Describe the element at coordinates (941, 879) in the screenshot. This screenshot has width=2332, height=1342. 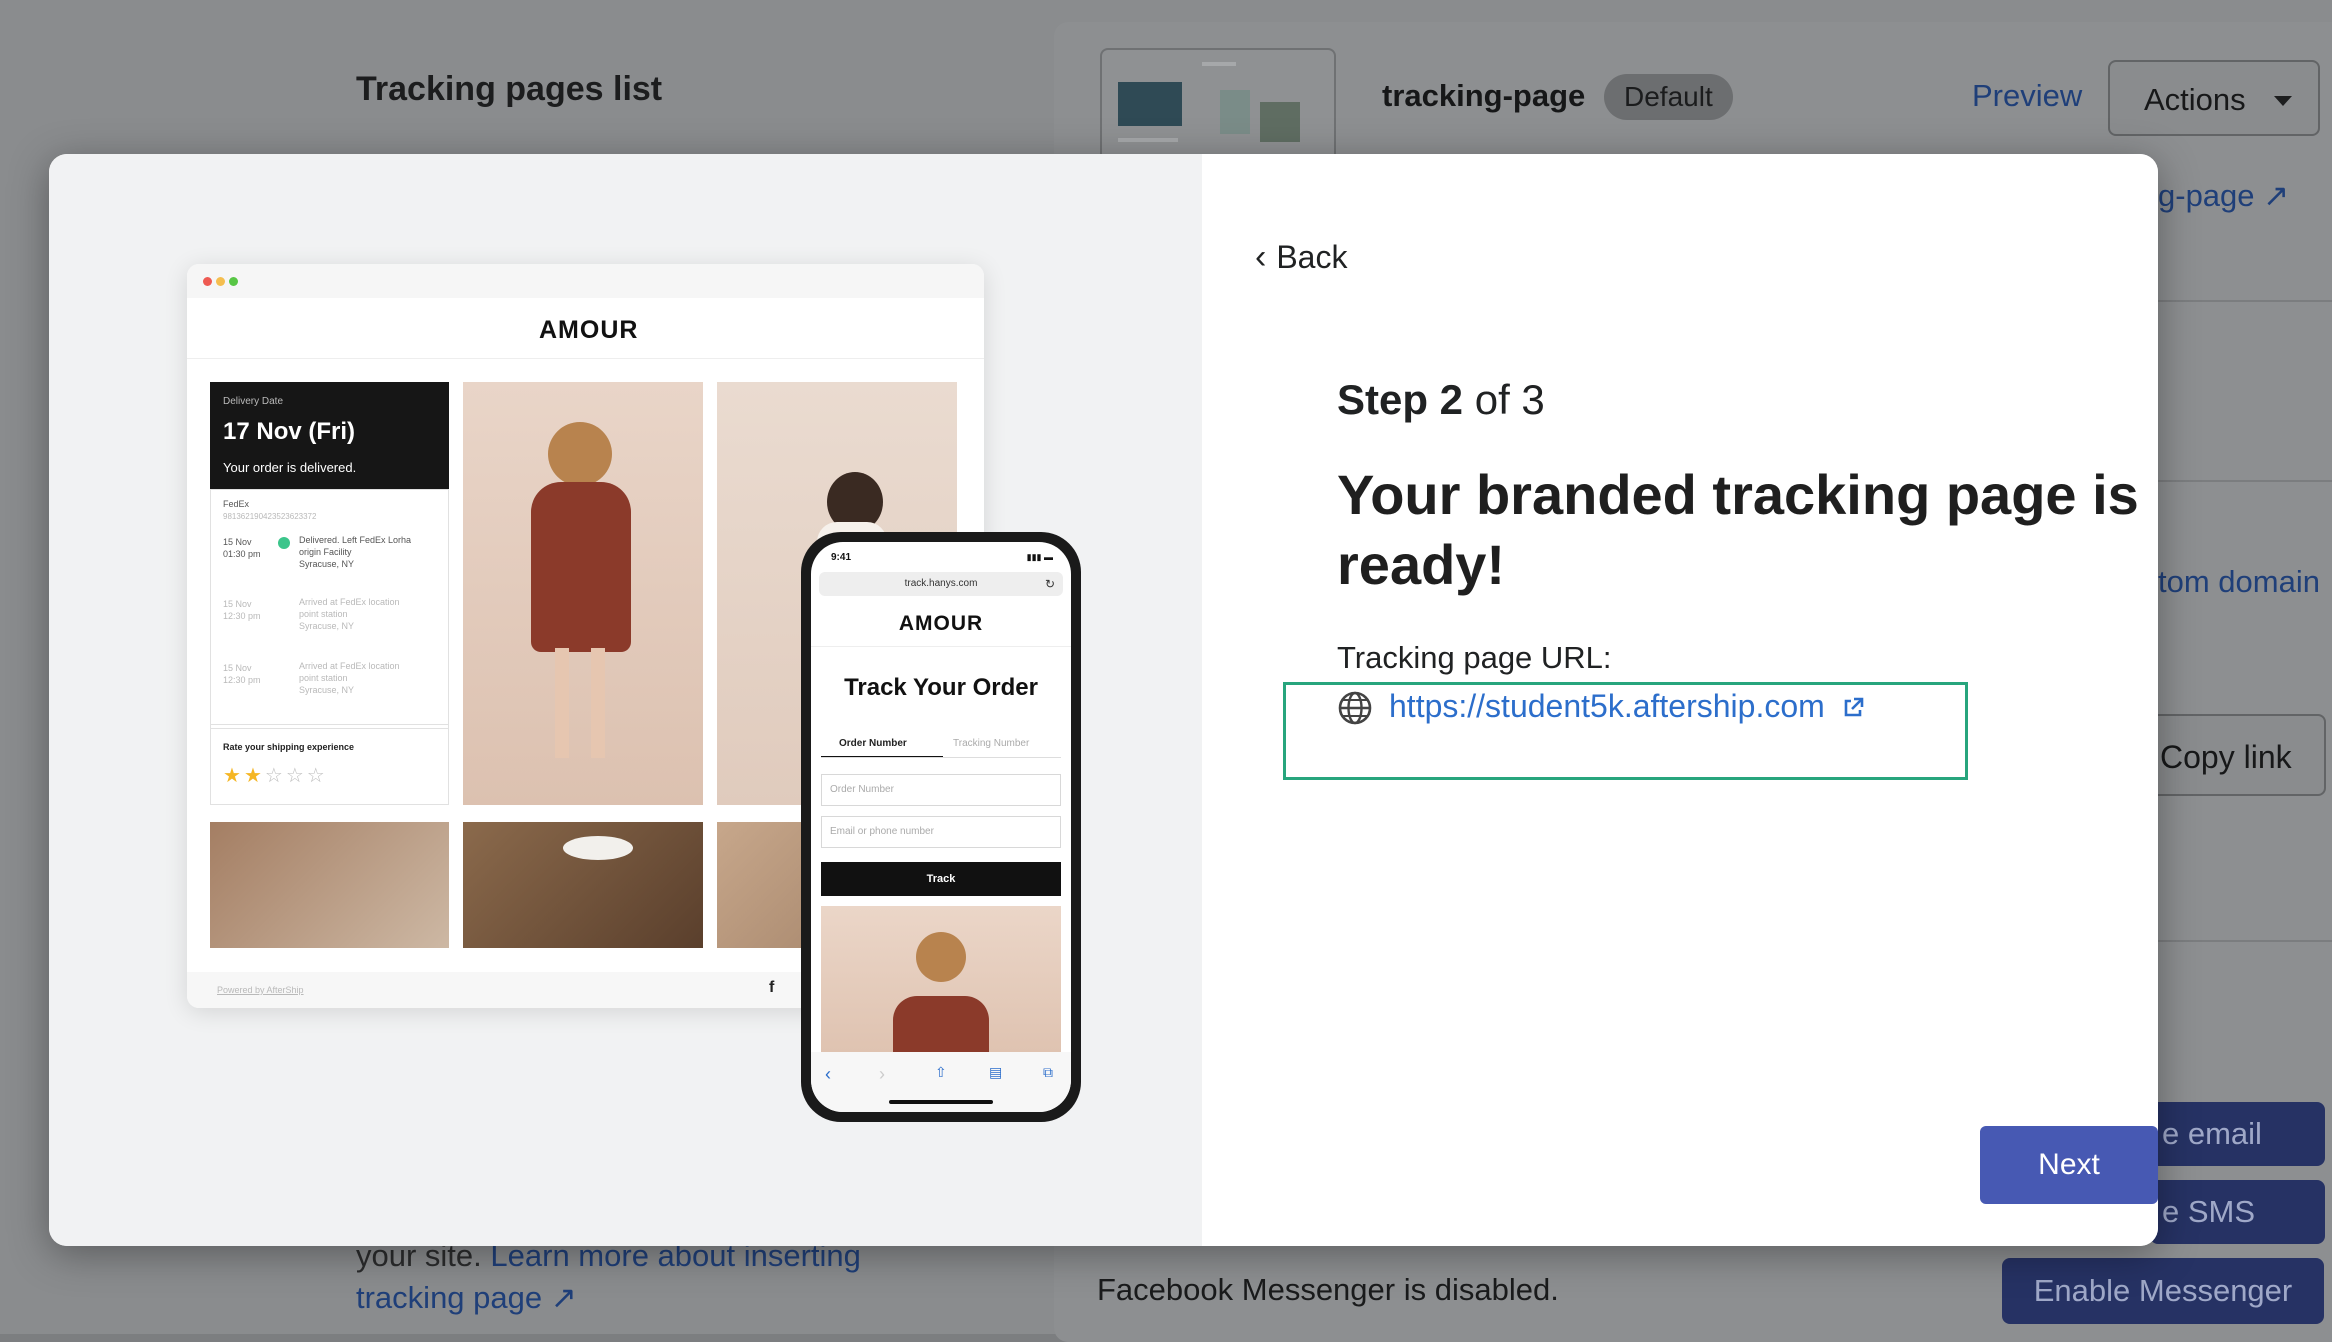
I see `track-button: Track` at that location.